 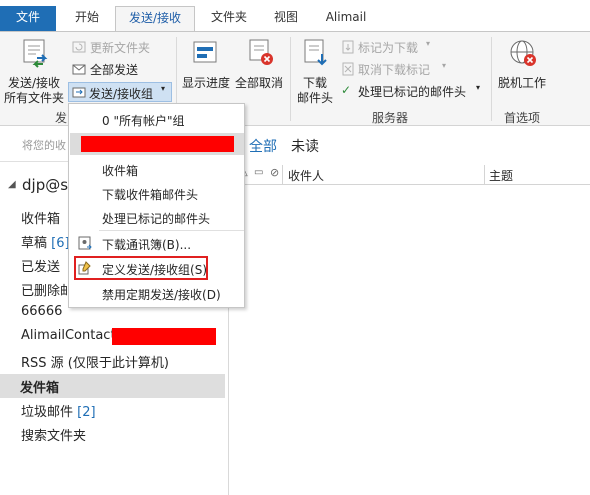 I want to click on ribbon-tab-bar: 文件 开始 发送/接收 文件夹 视图 Alimail, so click(x=295, y=16).